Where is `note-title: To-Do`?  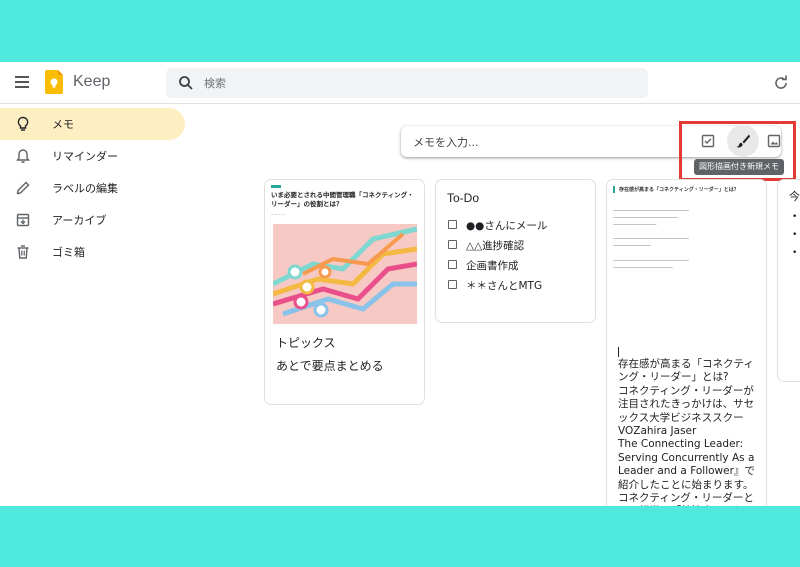 note-title: To-Do is located at coordinates (463, 198).